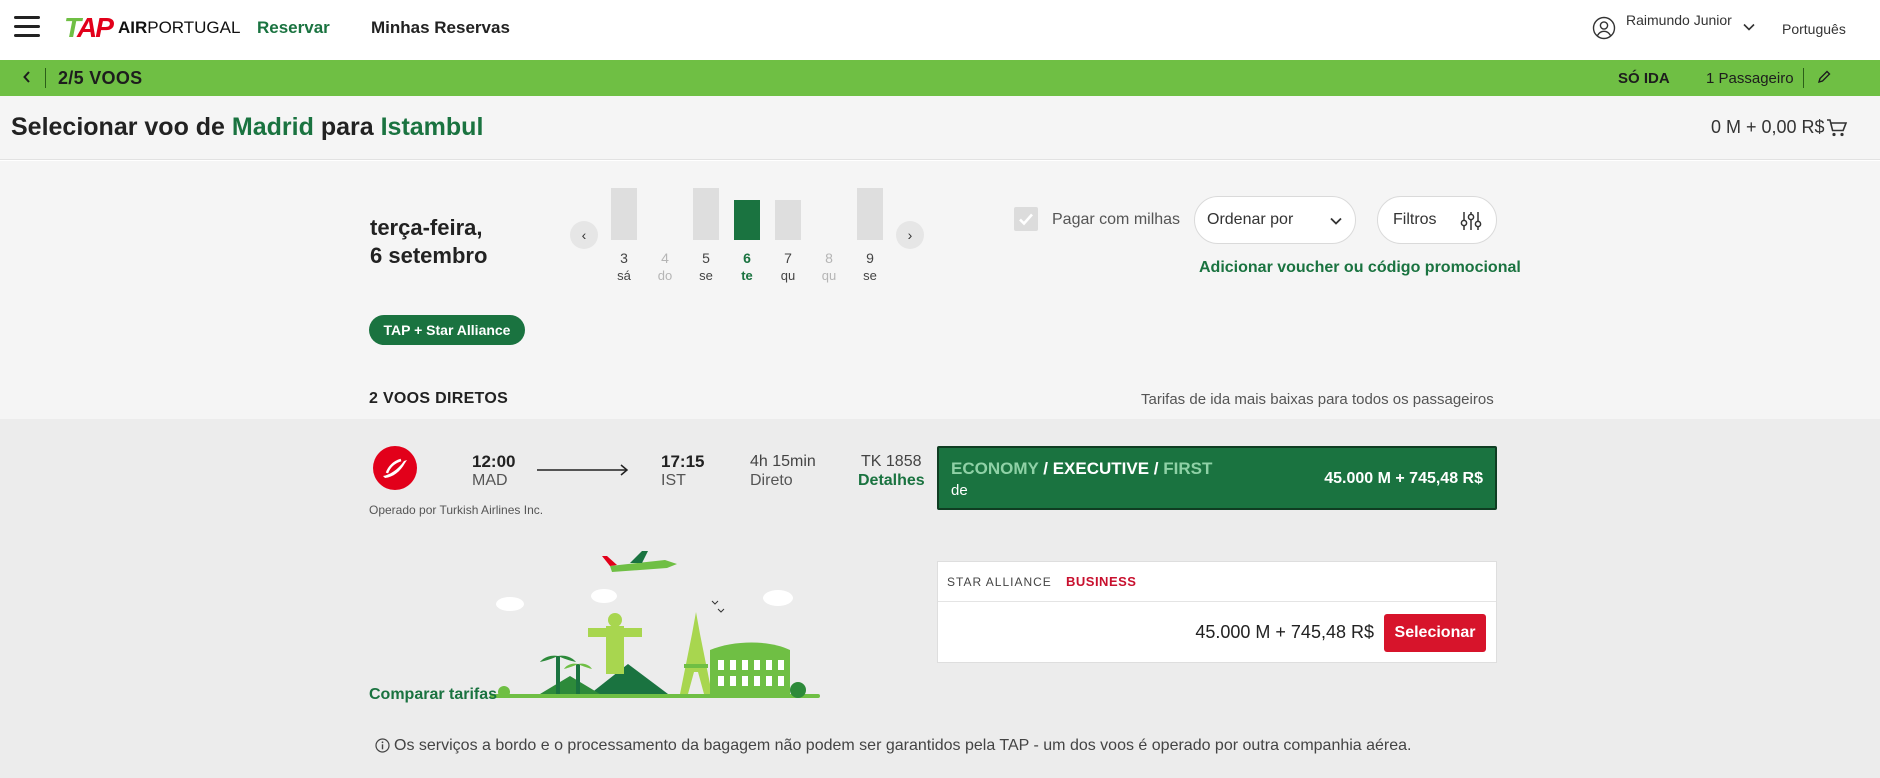 The height and width of the screenshot is (778, 1880). I want to click on turkish-airlines-logo, so click(395, 468).